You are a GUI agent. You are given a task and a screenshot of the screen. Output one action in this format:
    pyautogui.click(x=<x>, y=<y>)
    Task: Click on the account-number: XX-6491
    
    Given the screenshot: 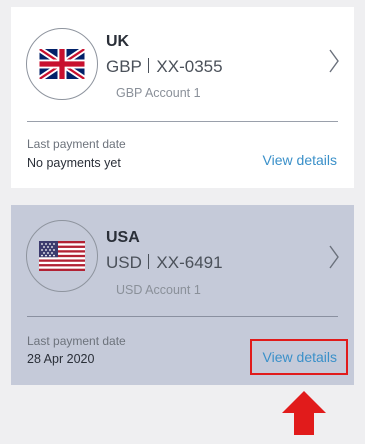 What is the action you would take?
    pyautogui.click(x=189, y=262)
    